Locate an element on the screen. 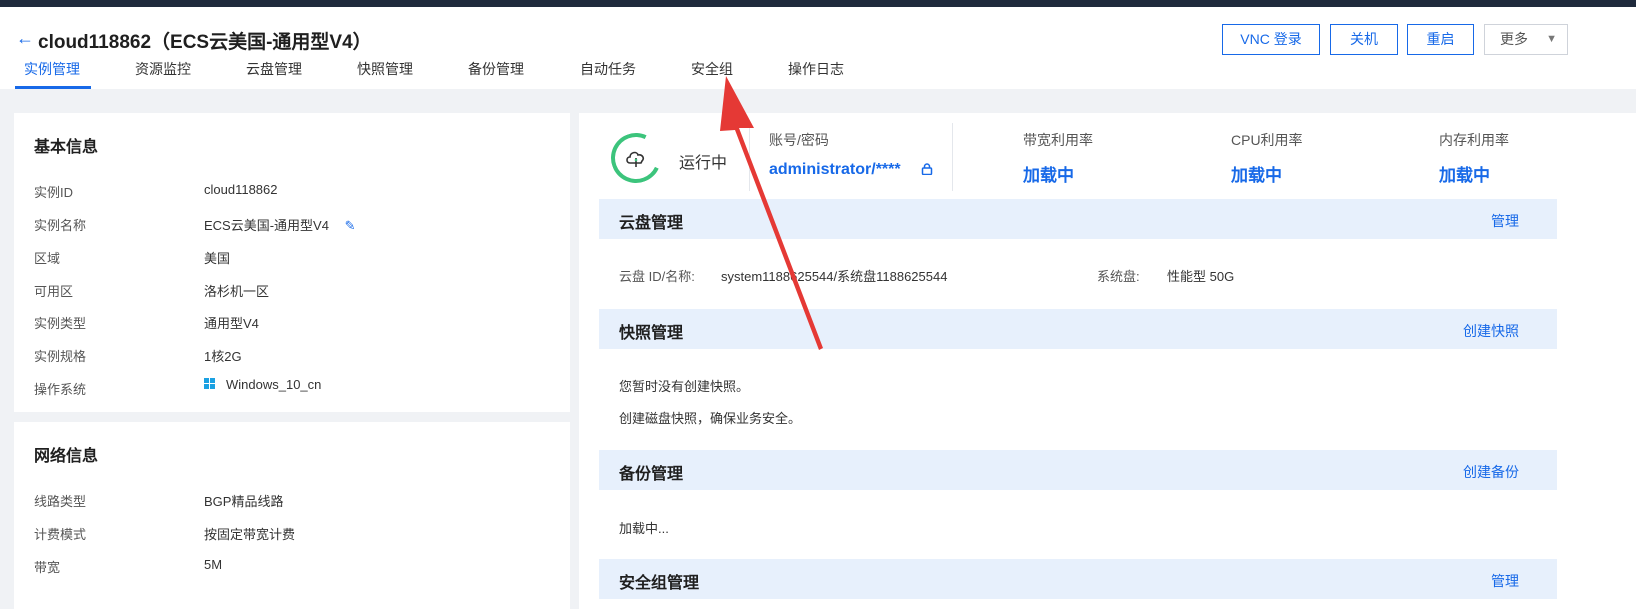 This screenshot has width=1636, height=609. os-text: Windows_10_cn is located at coordinates (274, 384).